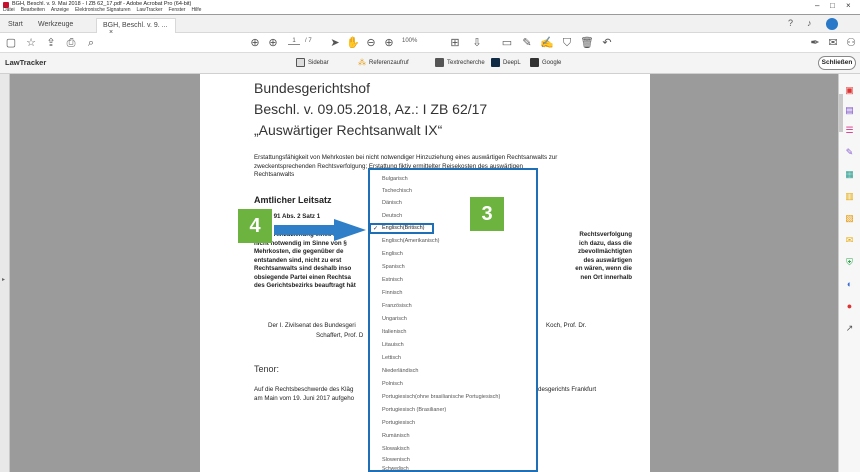 The height and width of the screenshot is (472, 860). What do you see at coordinates (410, 241) in the screenshot?
I see `lang-option-englisch-amerikanisch: Englisch(Amerikanisch)` at bounding box center [410, 241].